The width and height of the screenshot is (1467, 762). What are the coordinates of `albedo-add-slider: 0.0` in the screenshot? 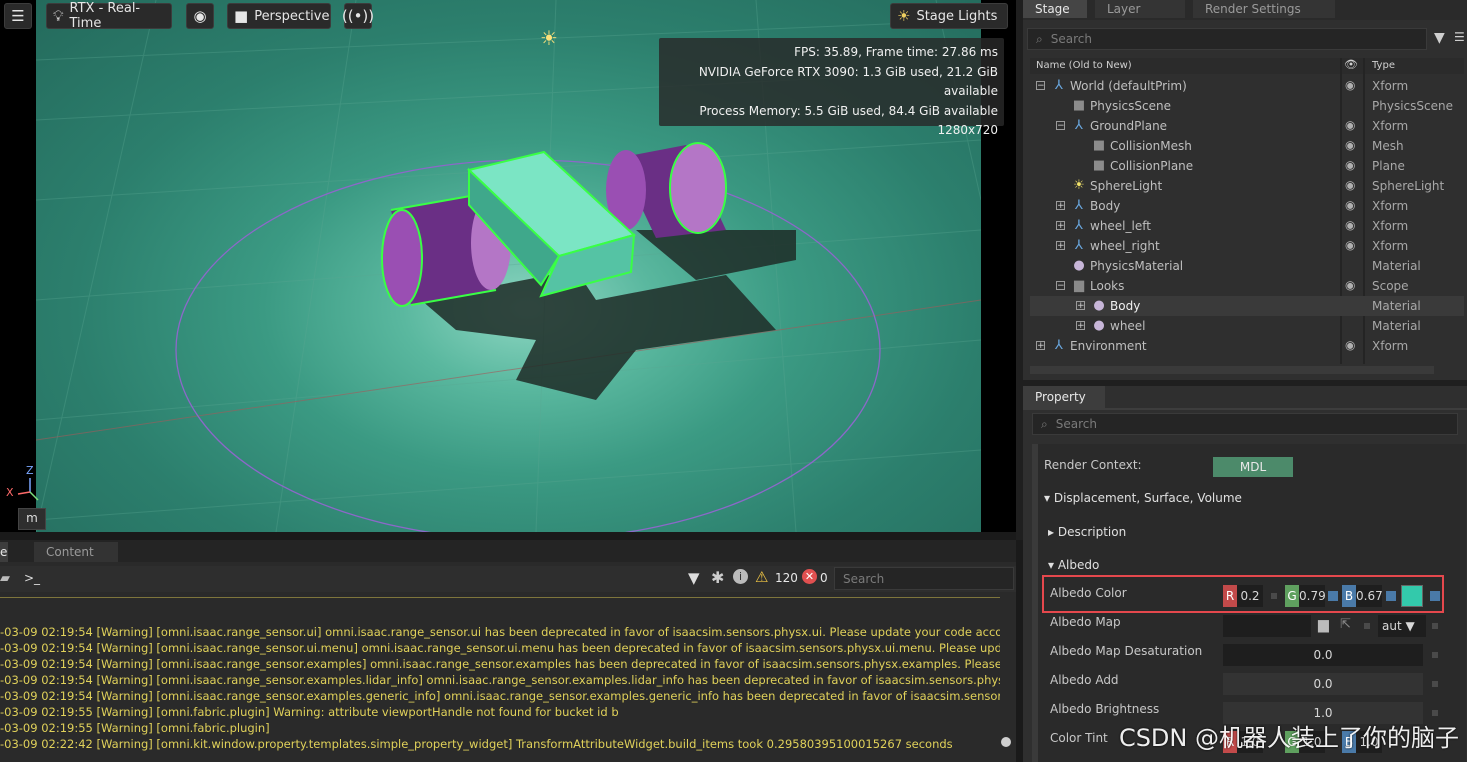 It's located at (1323, 684).